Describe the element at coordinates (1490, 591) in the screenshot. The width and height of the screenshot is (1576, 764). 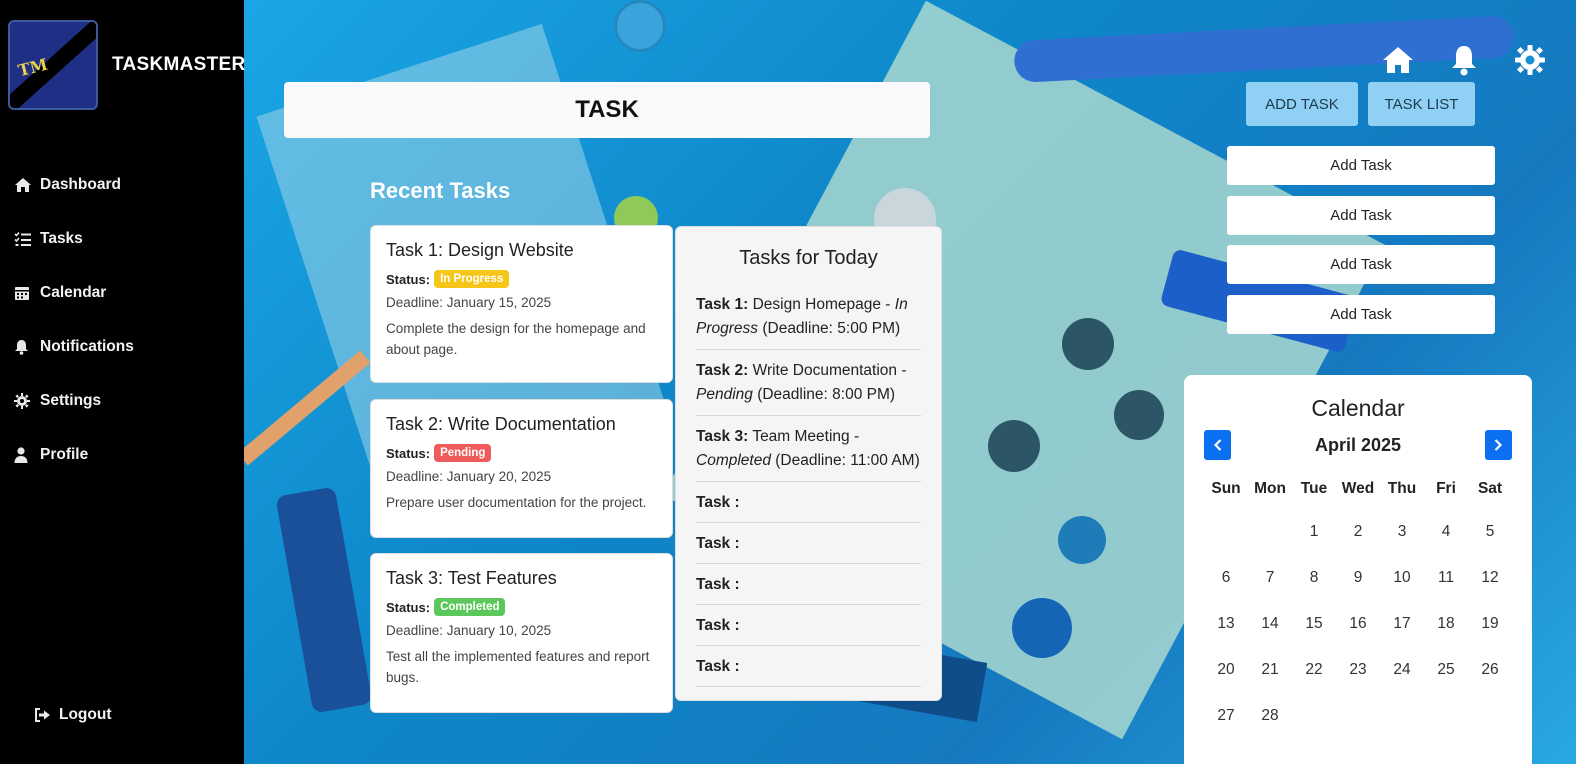
I see `calendar-day: 12` at that location.